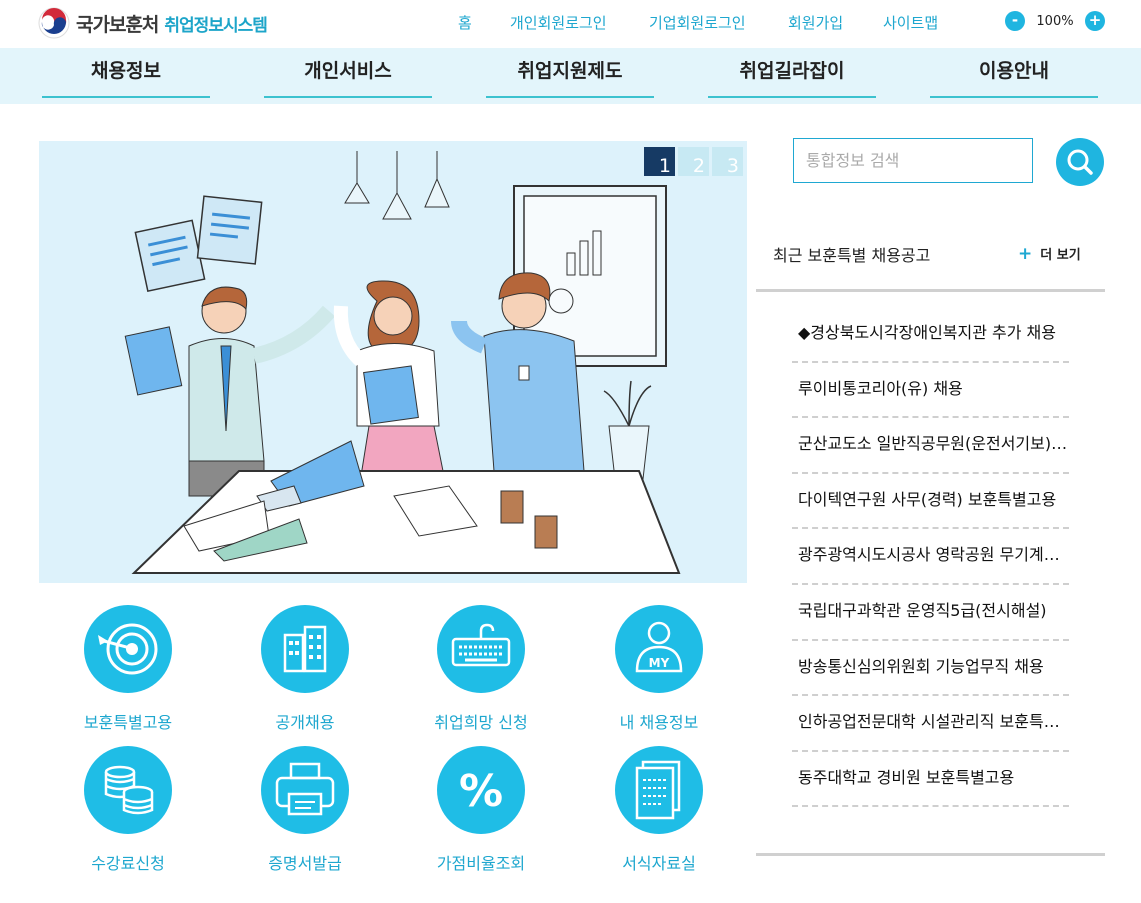  Describe the element at coordinates (792, 73) in the screenshot. I see `nav-item-guide: 취업길라잡이` at that location.